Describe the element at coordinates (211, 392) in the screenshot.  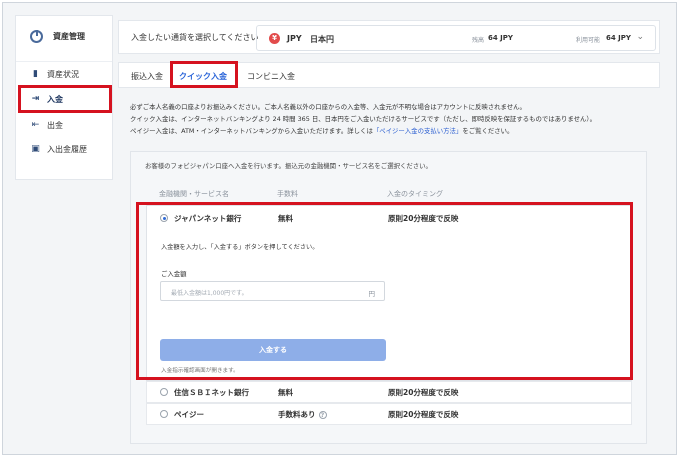
I see `bank-name: 住信ＳＢＩネット銀行` at that location.